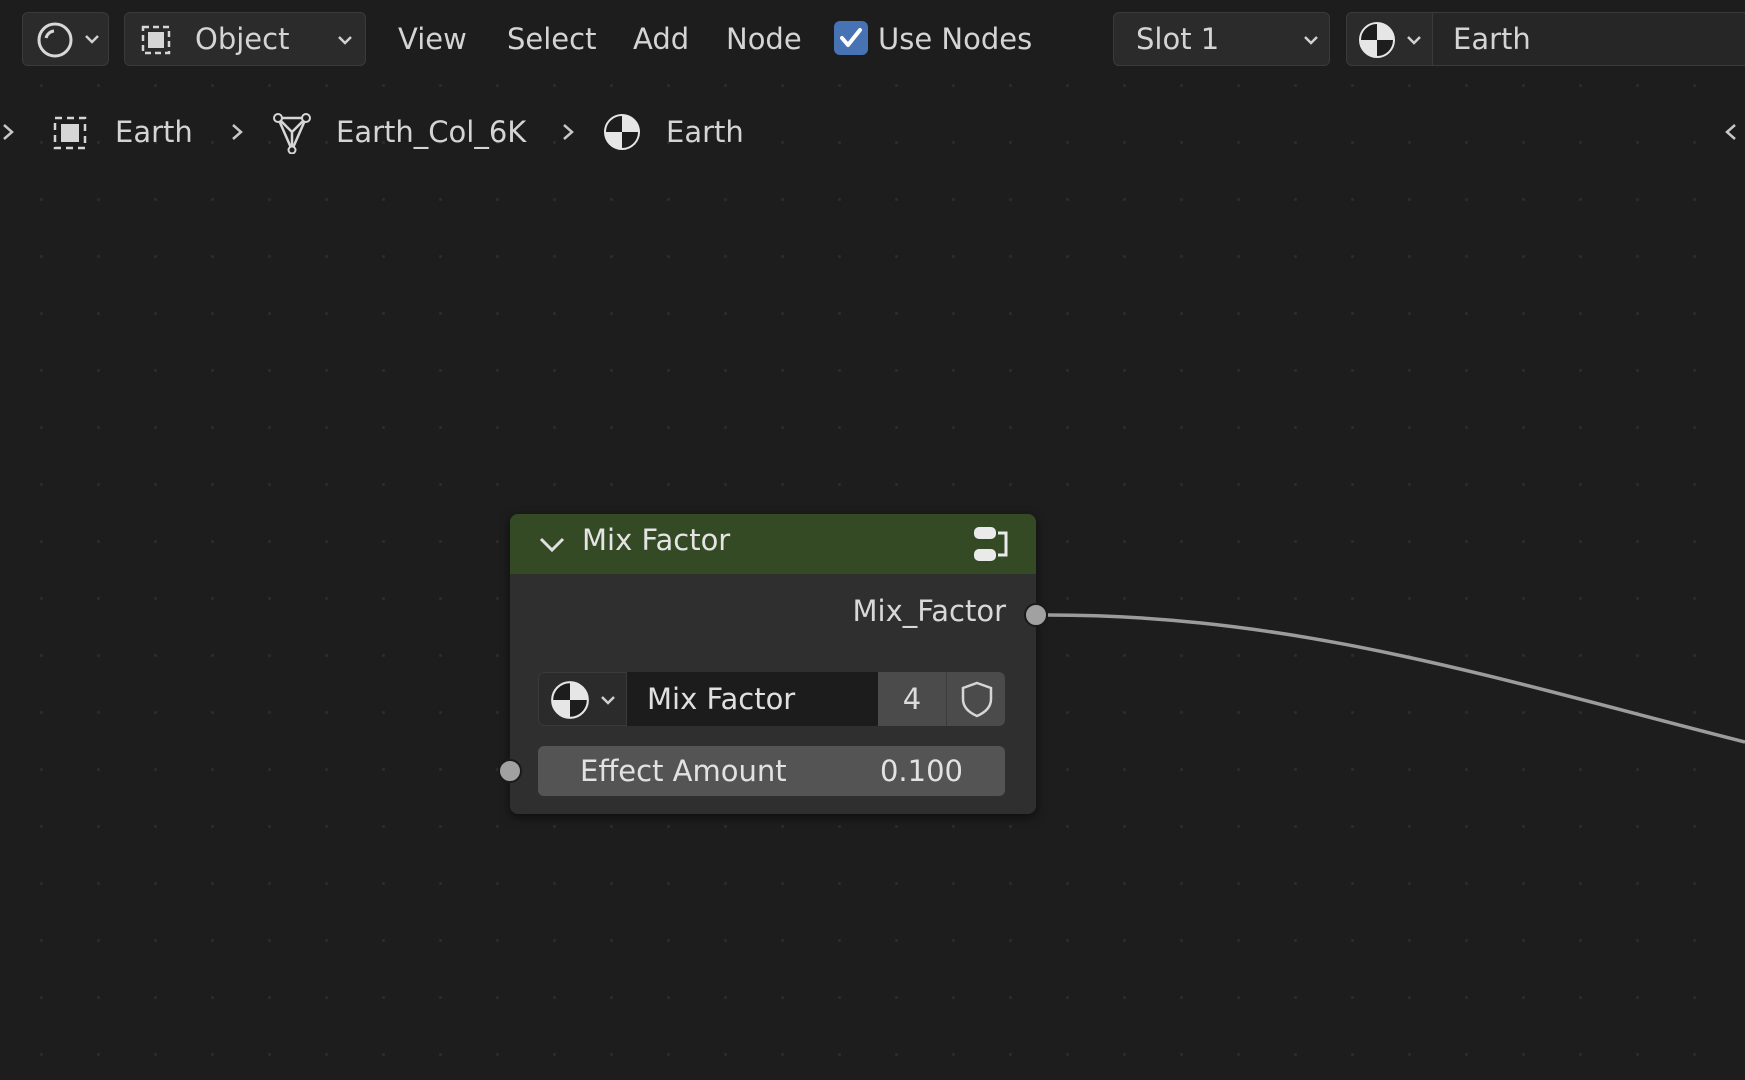  I want to click on node-group-icon, so click(991, 545).